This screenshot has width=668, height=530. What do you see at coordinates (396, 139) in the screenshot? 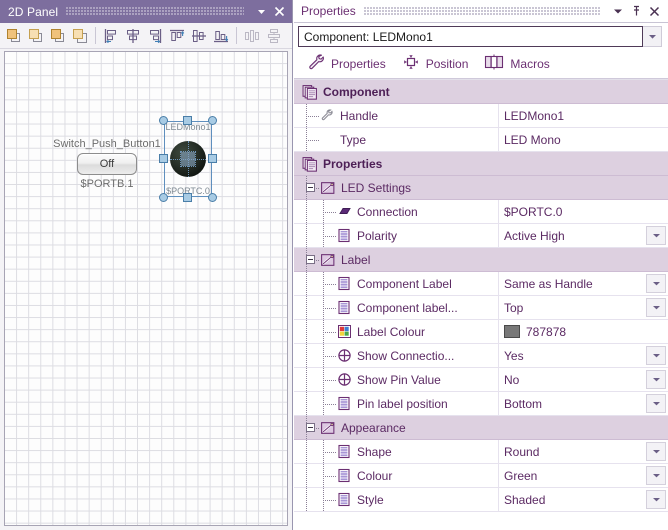
I see `property-name-cell: Type` at bounding box center [396, 139].